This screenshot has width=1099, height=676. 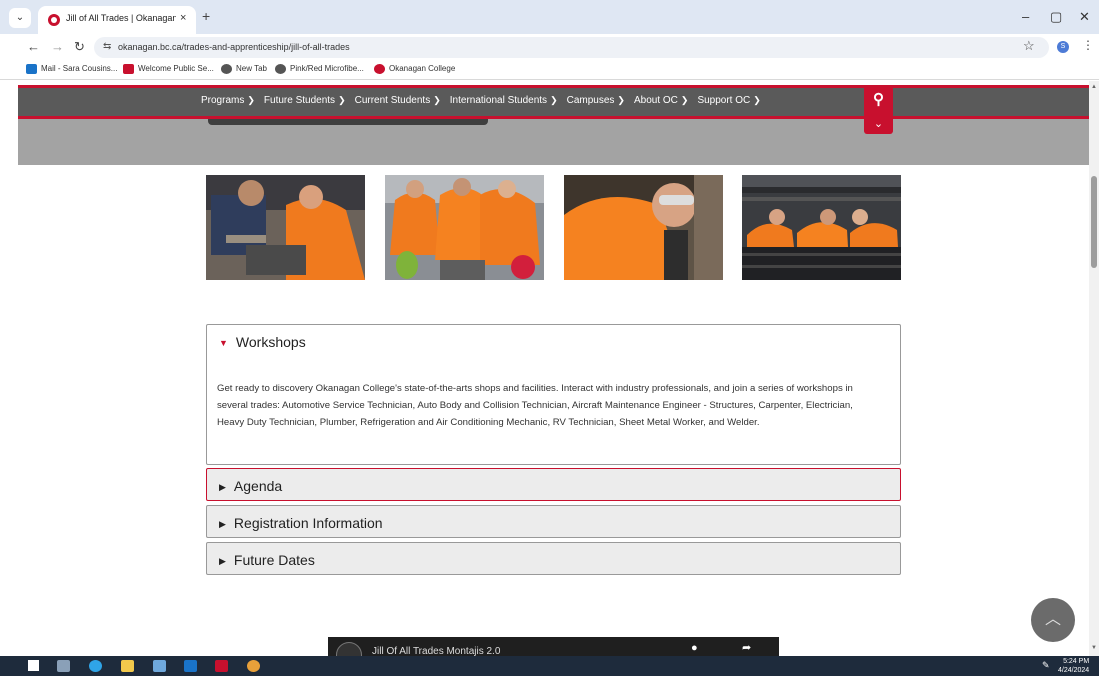 I want to click on embedded-video: Jill Of All Trades Montajis 2.0 ● ➦, so click(x=553, y=646).